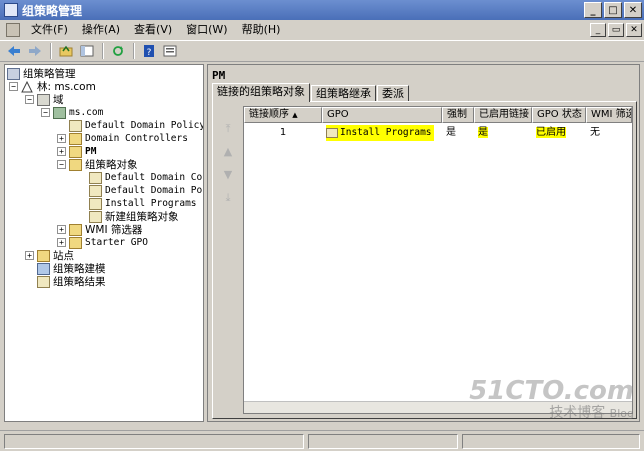 The width and height of the screenshot is (644, 451). Describe the element at coordinates (71, 281) in the screenshot. I see `tree-item-results: 组策略结果` at that location.